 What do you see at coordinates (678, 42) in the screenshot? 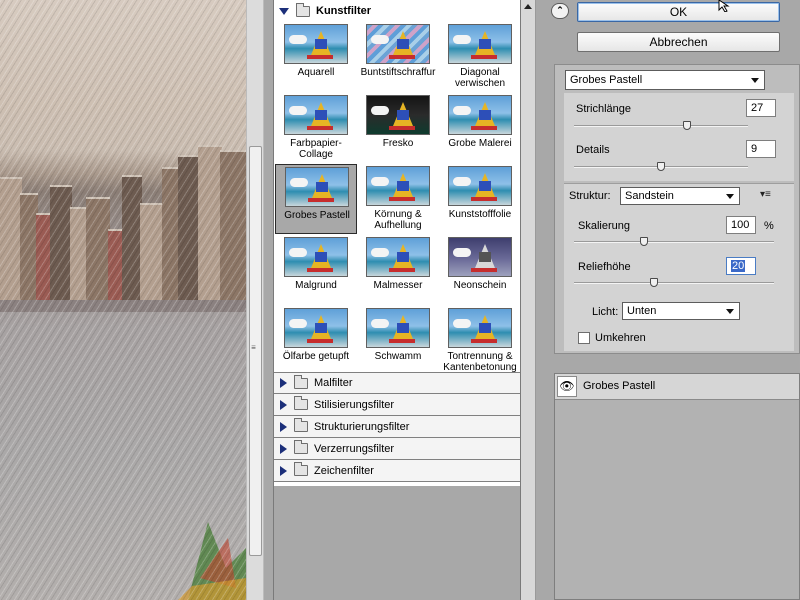
I see `cancel-button: Abbrechen` at bounding box center [678, 42].